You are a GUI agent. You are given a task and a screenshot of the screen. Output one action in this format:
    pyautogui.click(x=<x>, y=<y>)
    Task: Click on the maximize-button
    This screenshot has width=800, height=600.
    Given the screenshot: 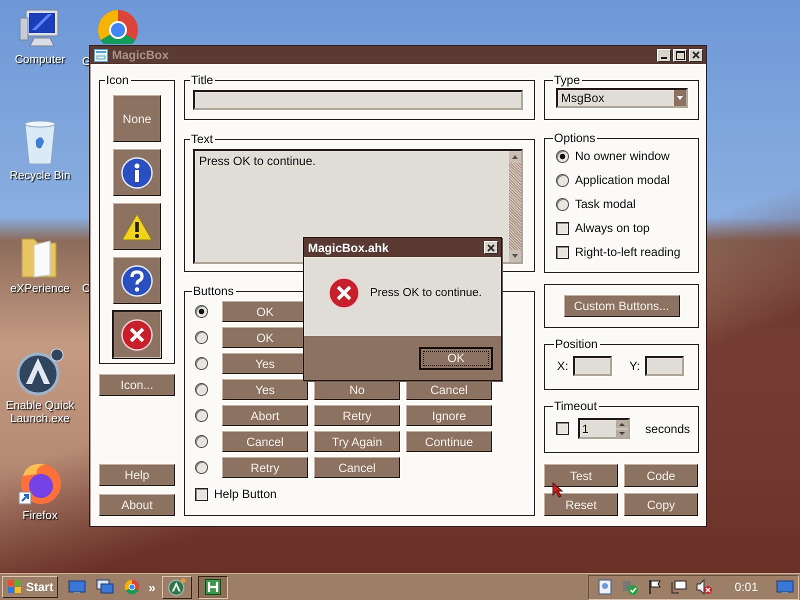 What is the action you would take?
    pyautogui.click(x=680, y=55)
    